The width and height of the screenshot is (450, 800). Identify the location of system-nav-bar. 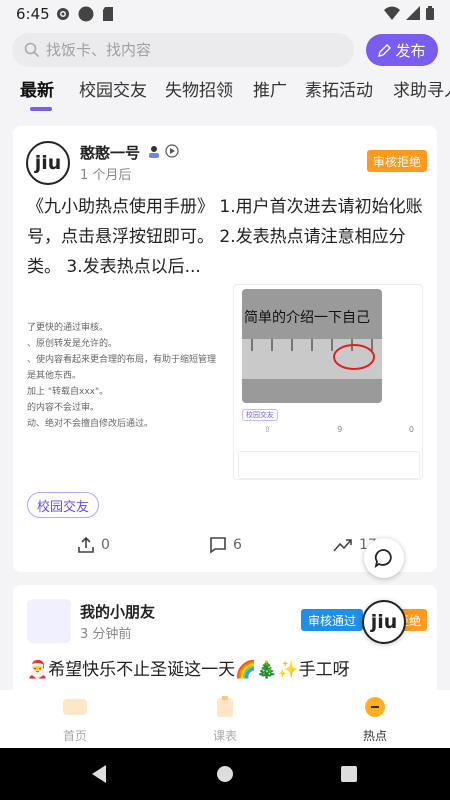
(225, 774).